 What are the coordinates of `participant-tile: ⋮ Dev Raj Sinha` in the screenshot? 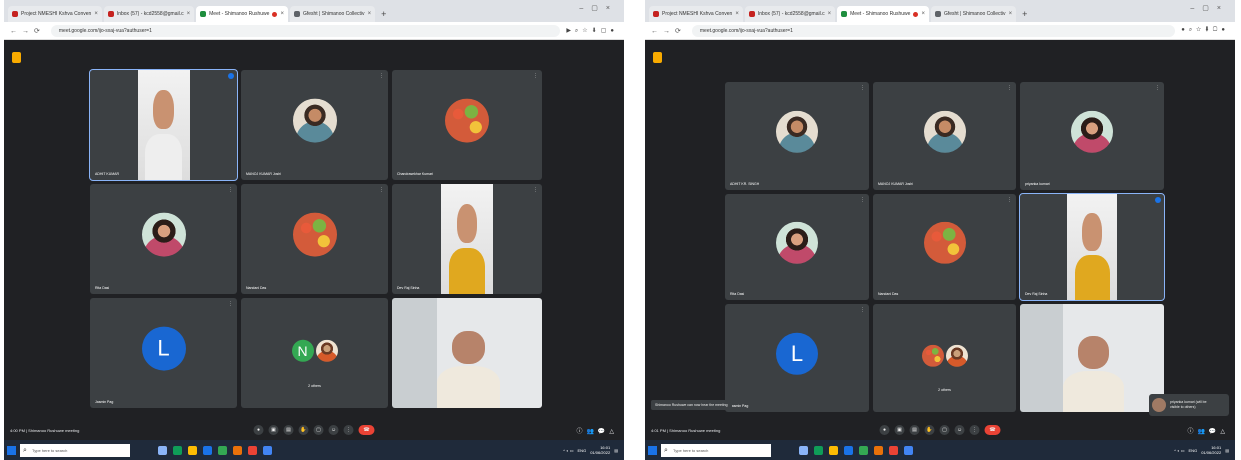 It's located at (467, 239).